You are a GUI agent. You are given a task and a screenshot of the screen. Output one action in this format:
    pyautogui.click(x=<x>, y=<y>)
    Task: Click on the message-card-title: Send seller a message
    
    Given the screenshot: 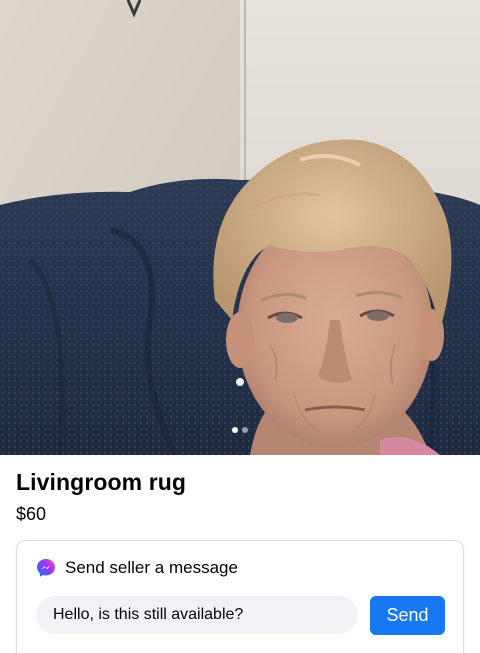 What is the action you would take?
    pyautogui.click(x=151, y=567)
    